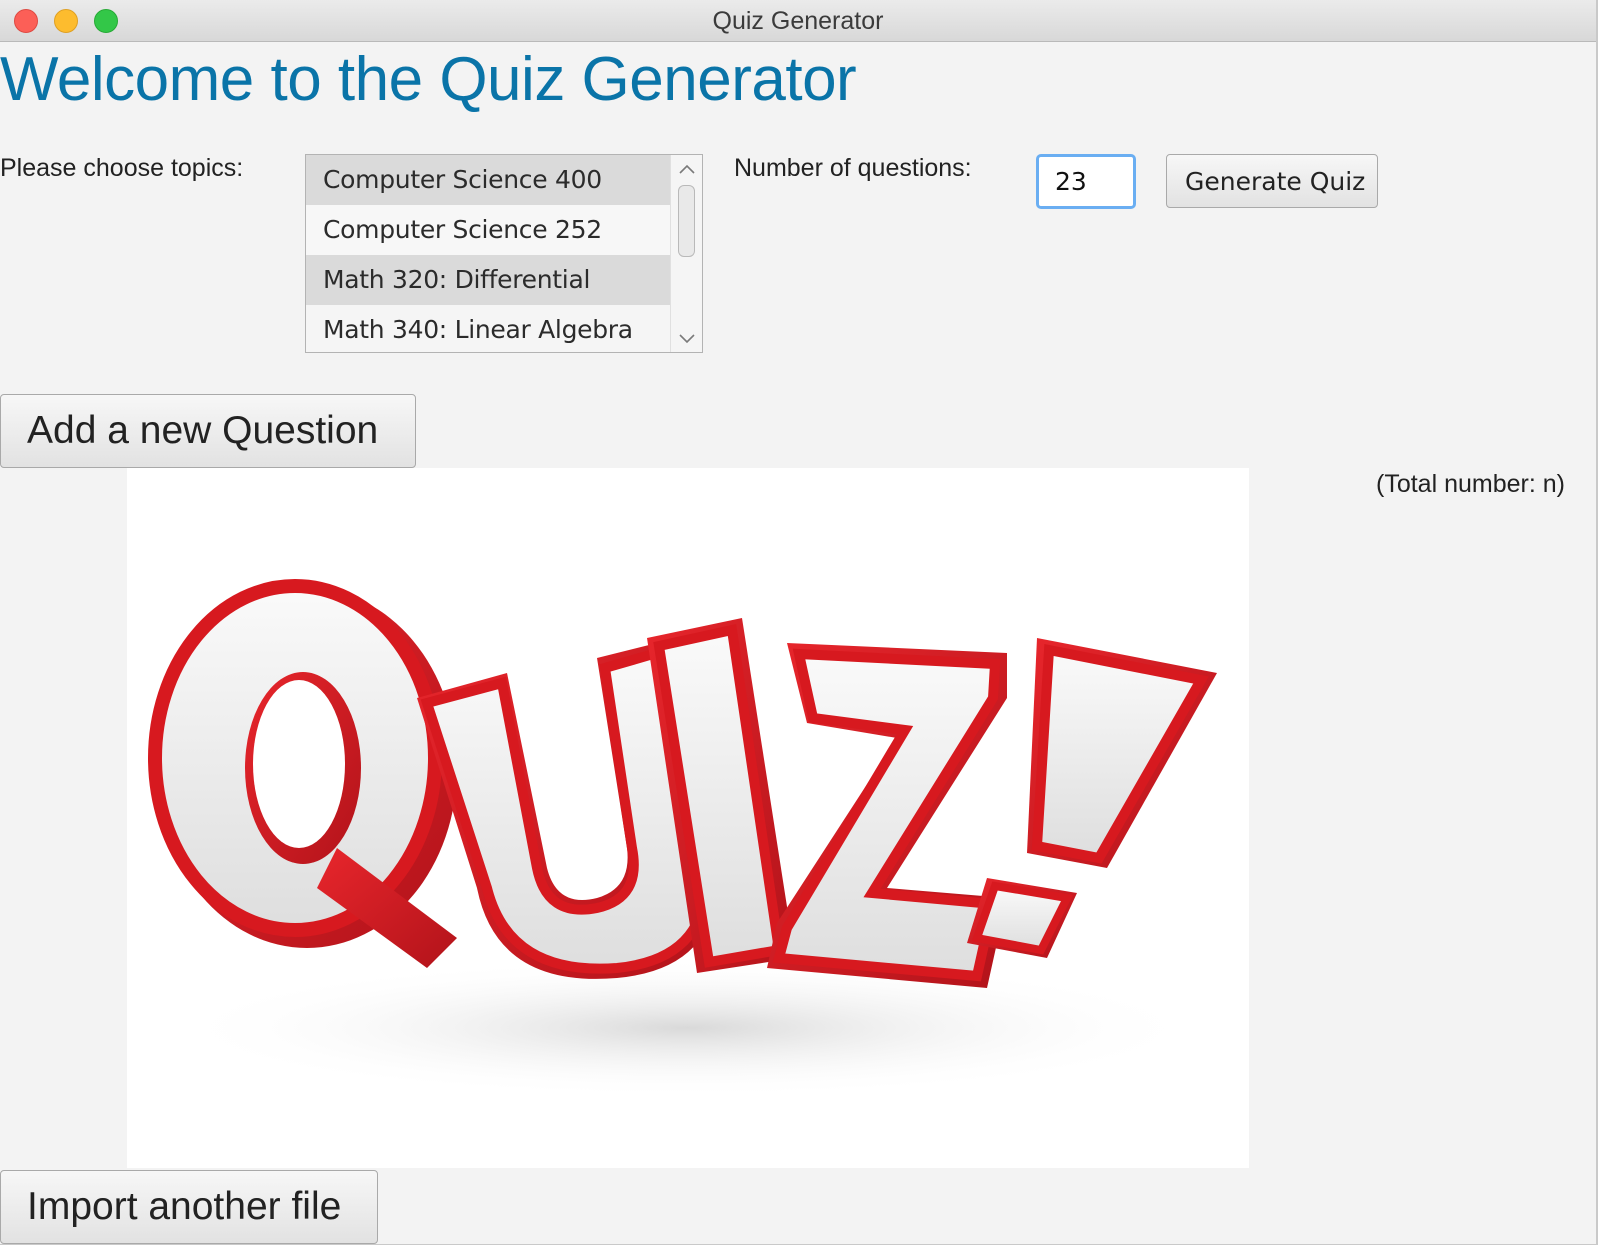  I want to click on num-questions-label: Number of questions:, so click(853, 168).